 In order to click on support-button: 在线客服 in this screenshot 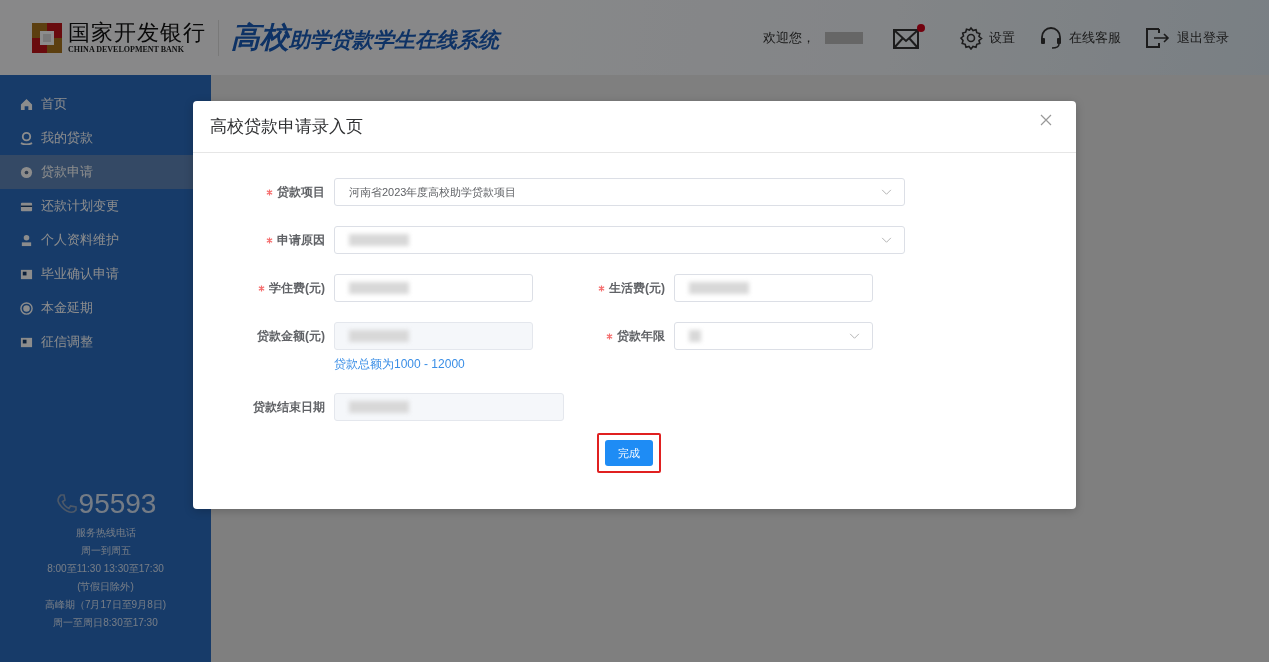, I will do `click(1080, 37)`.